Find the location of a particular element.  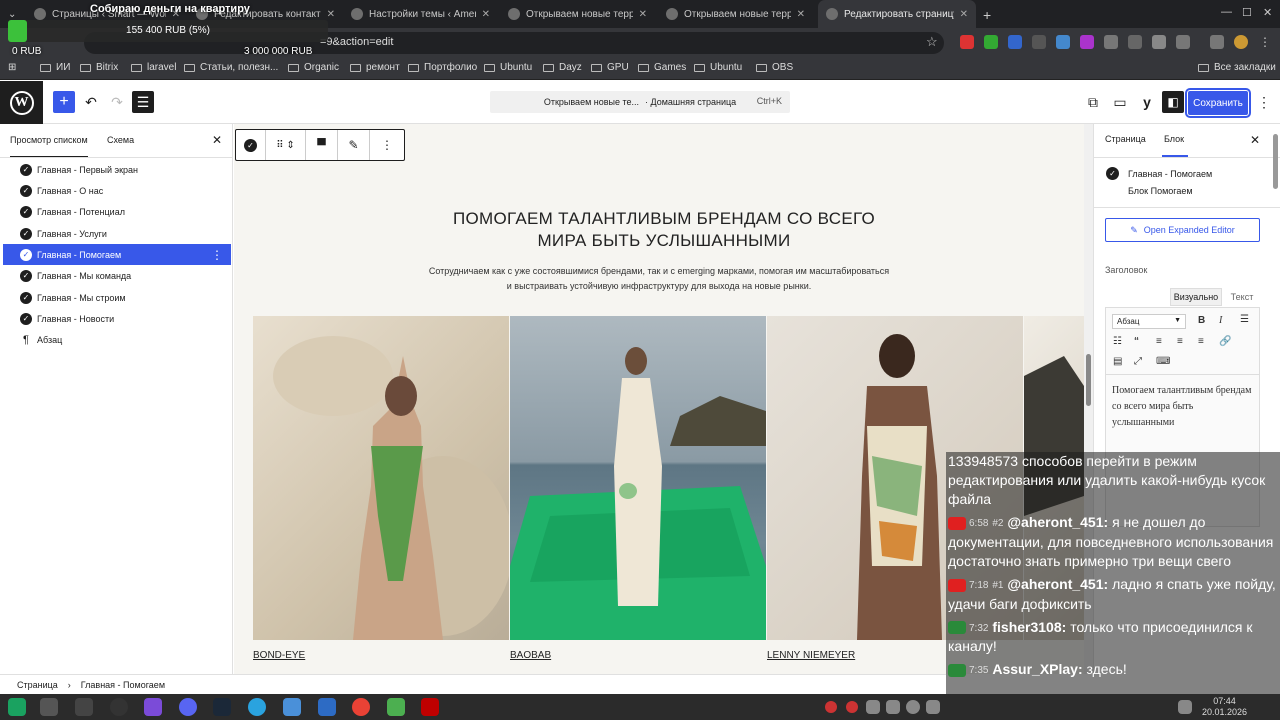

save-button: Сохранить is located at coordinates (1218, 103).